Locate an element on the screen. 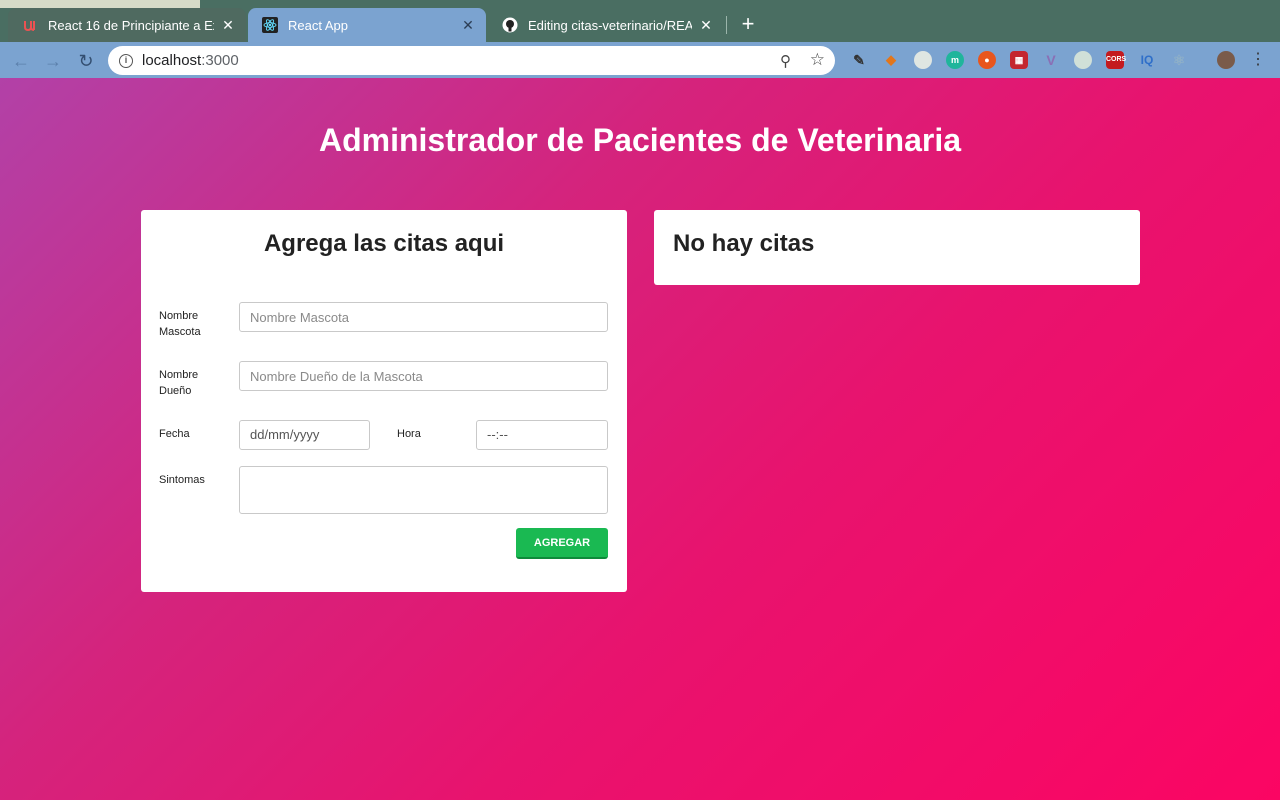  eyedropper-extension-icon: ✎ is located at coordinates (859, 60).